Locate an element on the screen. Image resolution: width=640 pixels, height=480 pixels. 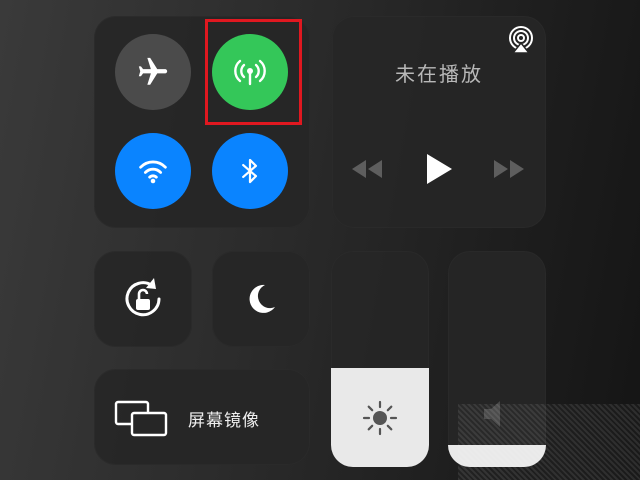
play-button is located at coordinates (439, 169).